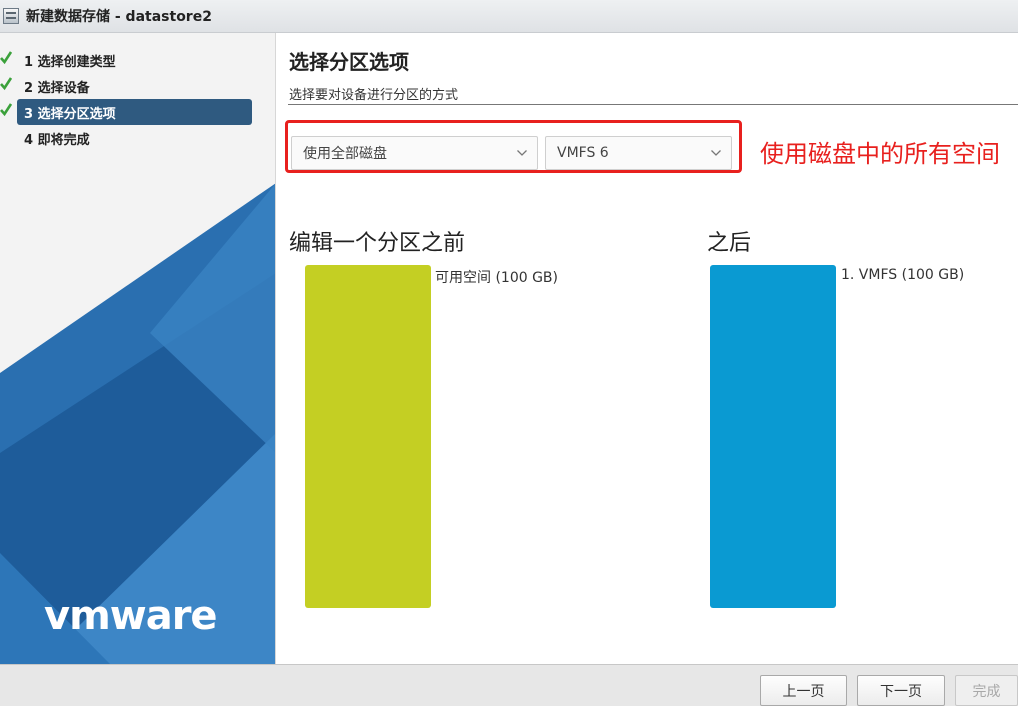 The image size is (1018, 706). What do you see at coordinates (986, 690) in the screenshot?
I see `finish-button: 完成` at bounding box center [986, 690].